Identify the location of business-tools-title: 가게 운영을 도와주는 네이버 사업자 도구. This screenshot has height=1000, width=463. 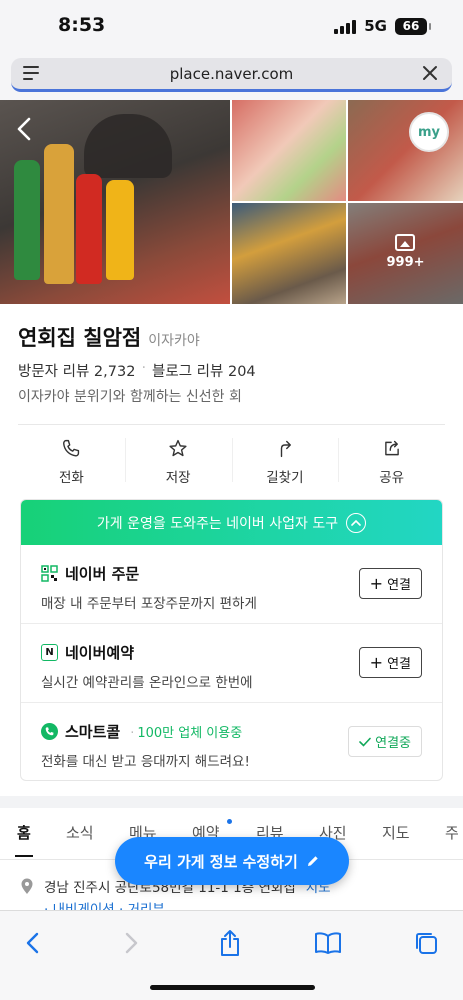
(217, 523).